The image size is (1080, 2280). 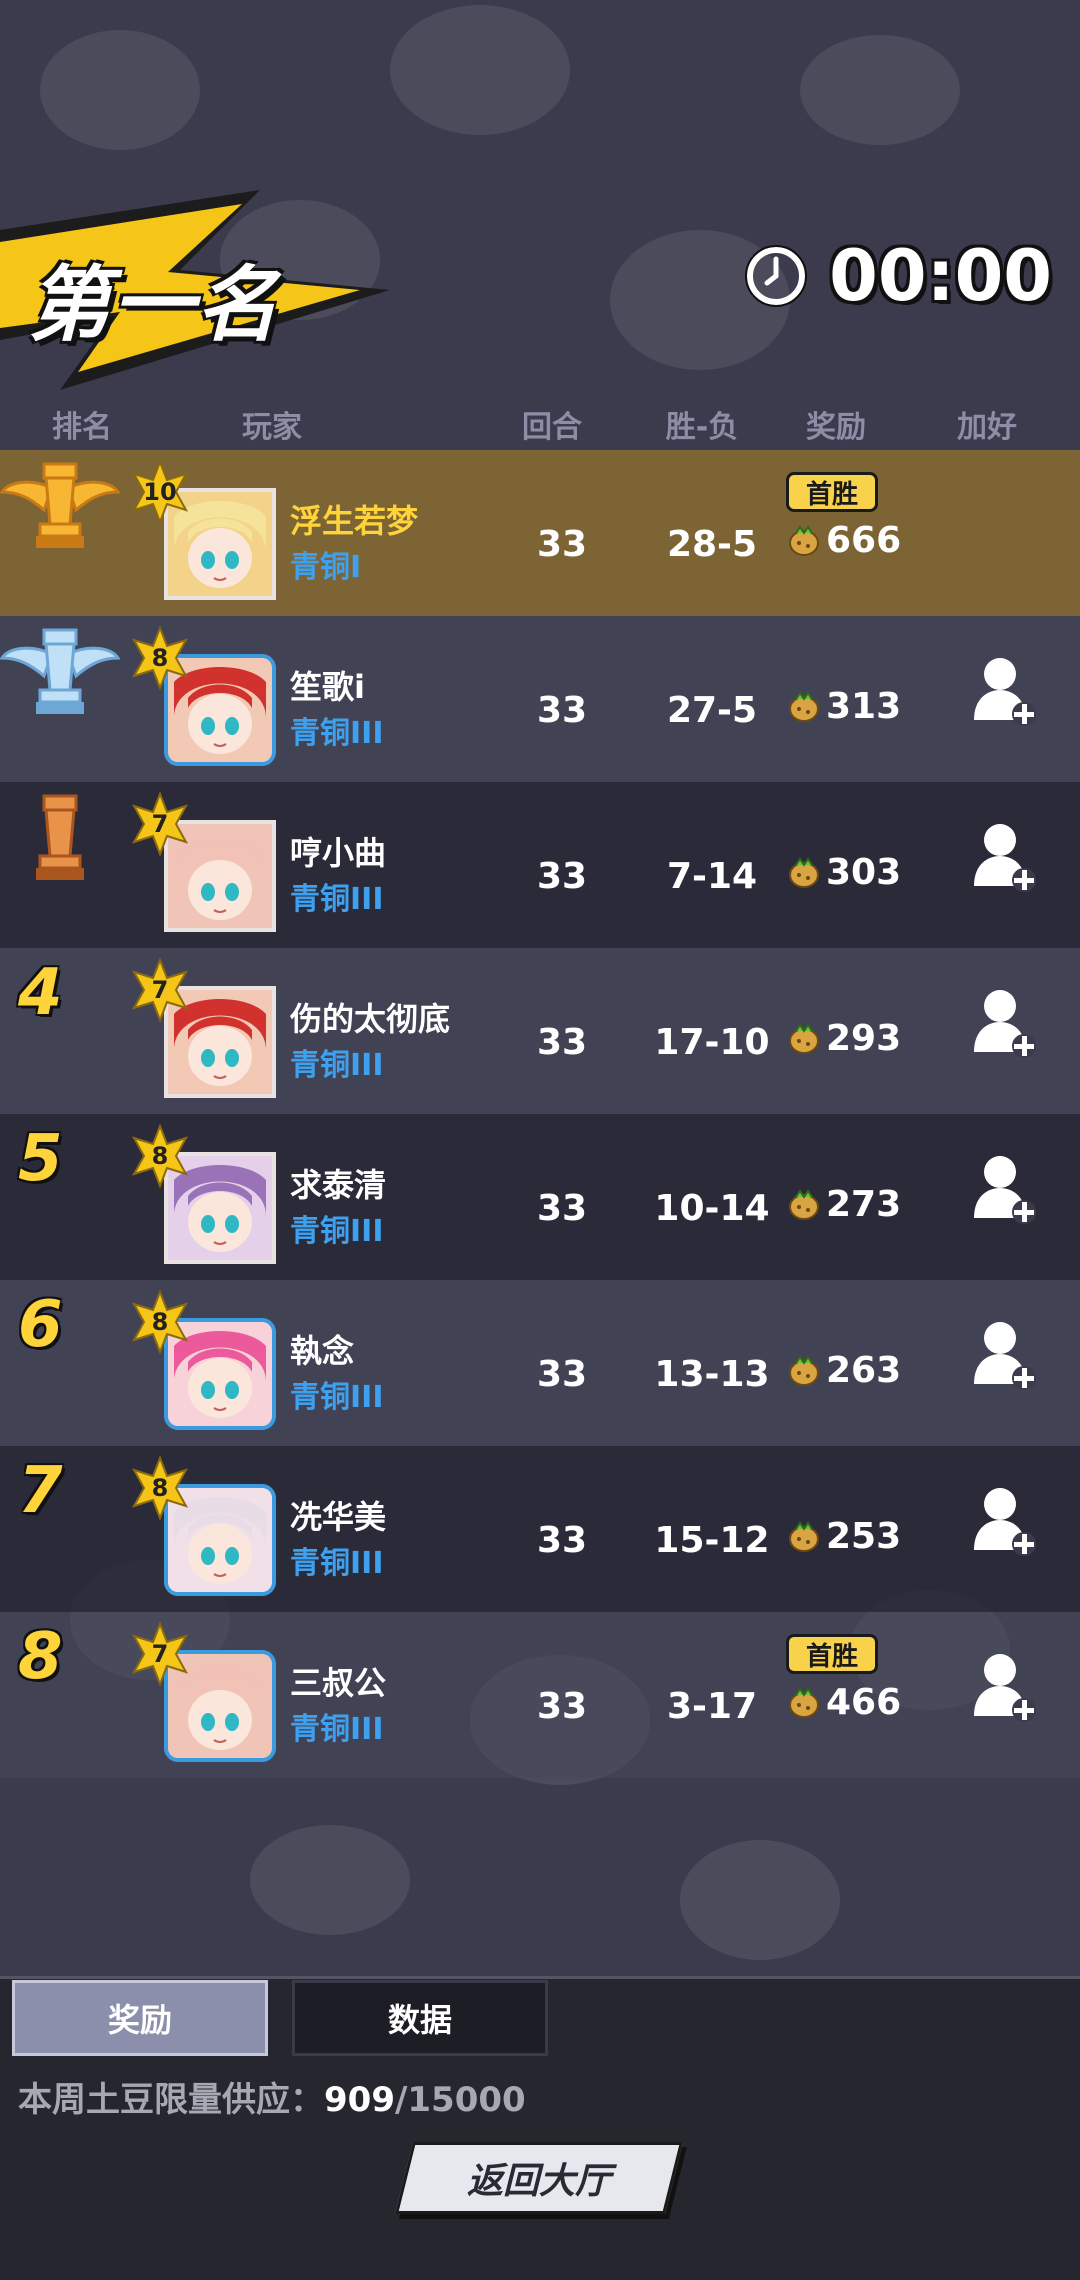 I want to click on leaderboard-row: 6 8 執念青铜III 33 13-13 263, so click(x=540, y=1363).